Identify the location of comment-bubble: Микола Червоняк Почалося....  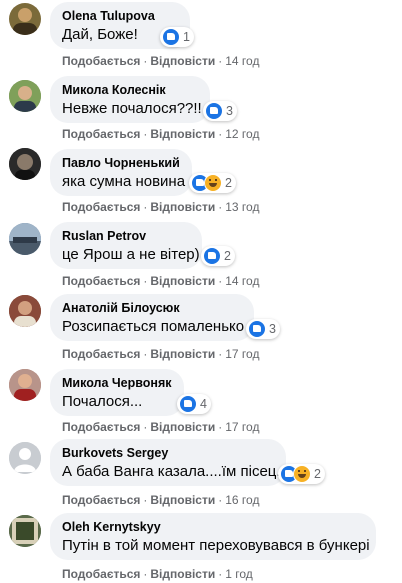
(117, 392).